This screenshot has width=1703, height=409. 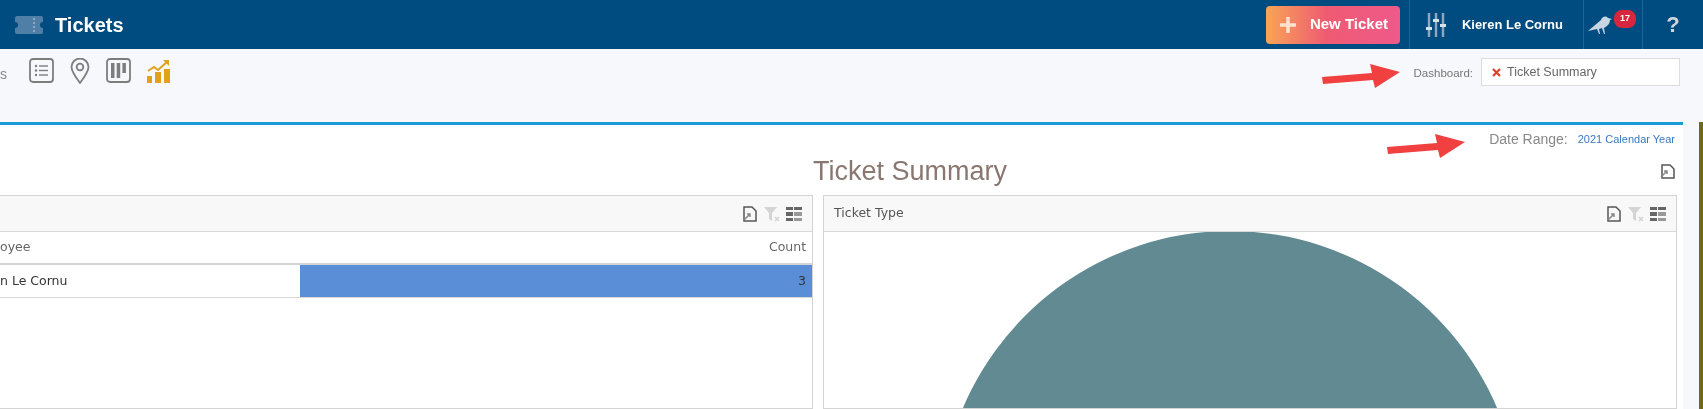 I want to click on bird-icon, so click(x=1600, y=24).